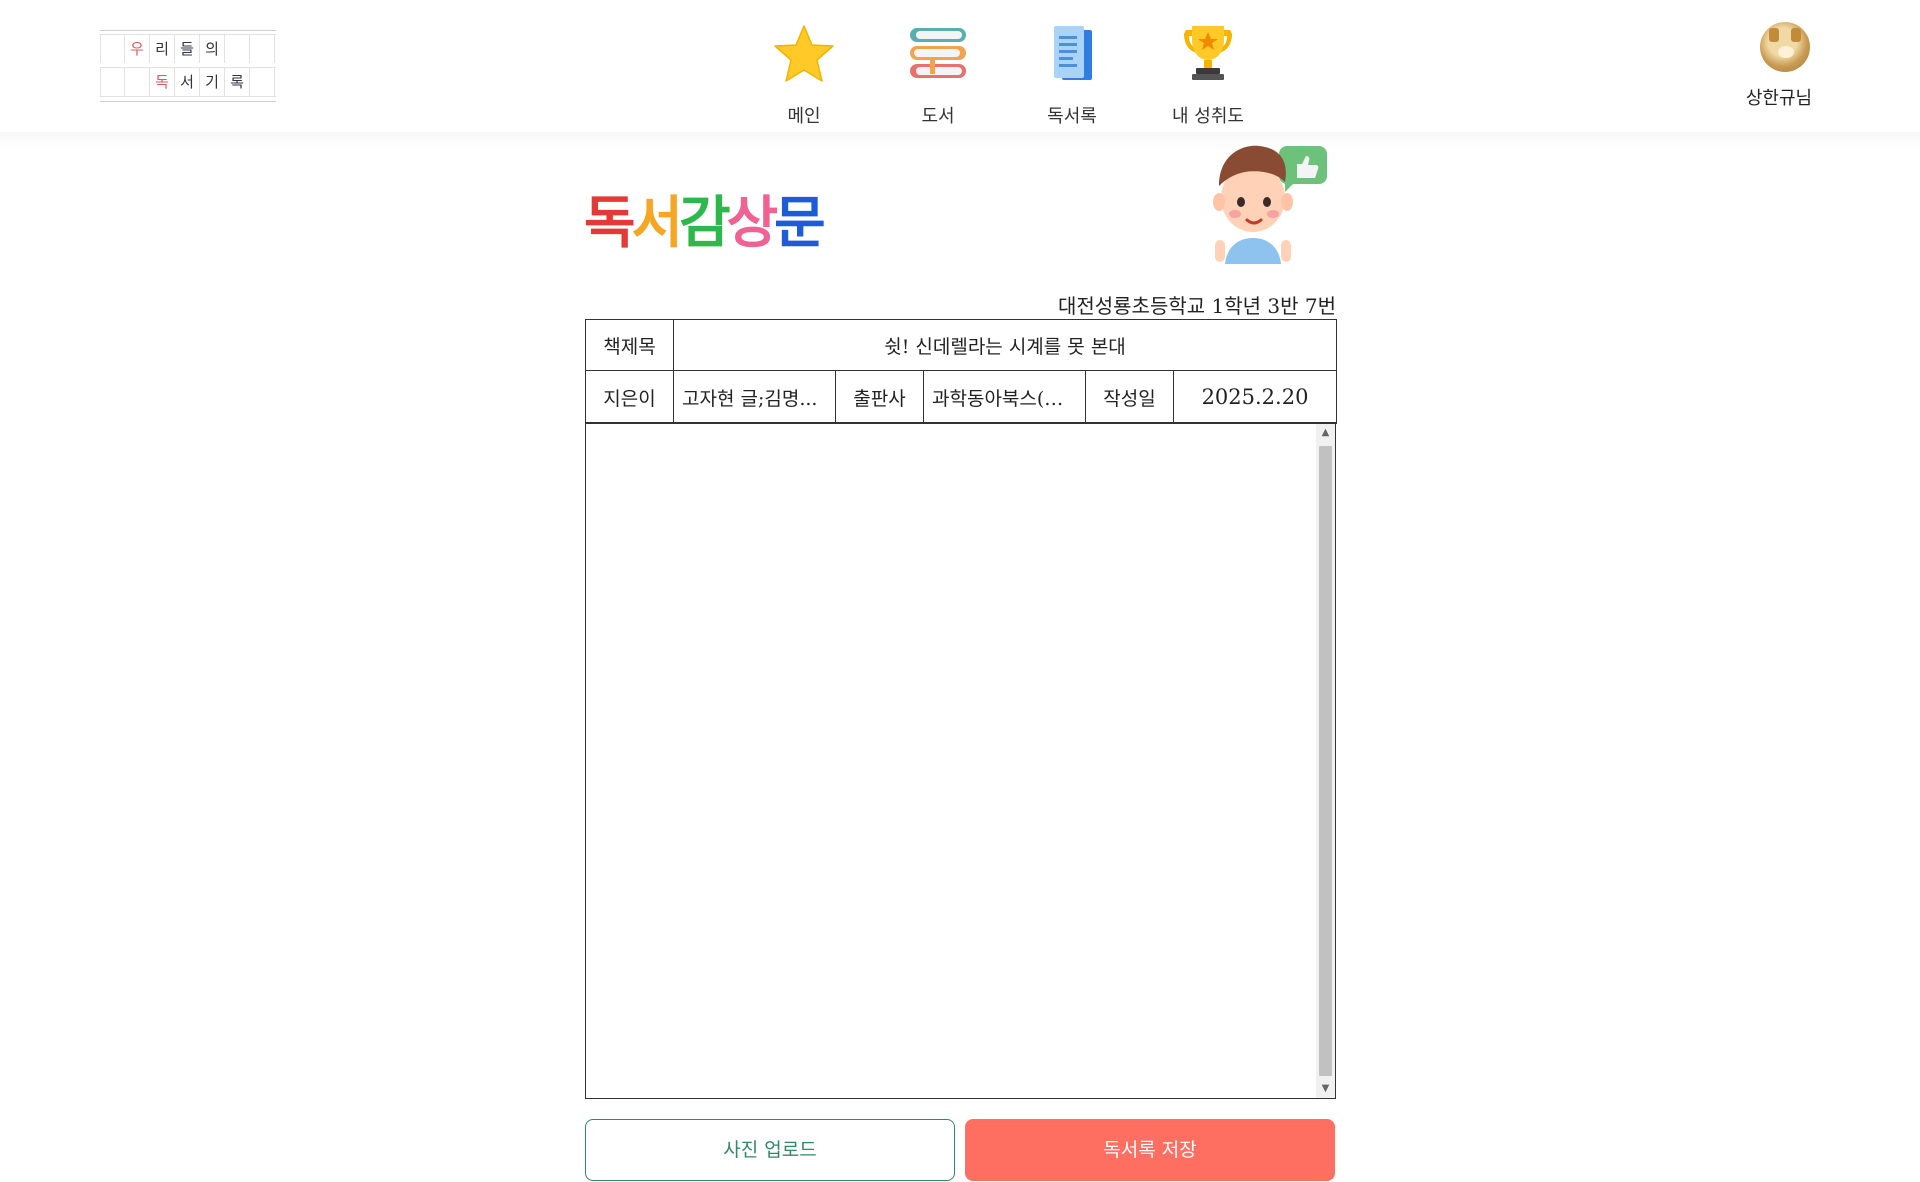 Image resolution: width=1920 pixels, height=1182 pixels. I want to click on logo-cell: 기, so click(212, 82).